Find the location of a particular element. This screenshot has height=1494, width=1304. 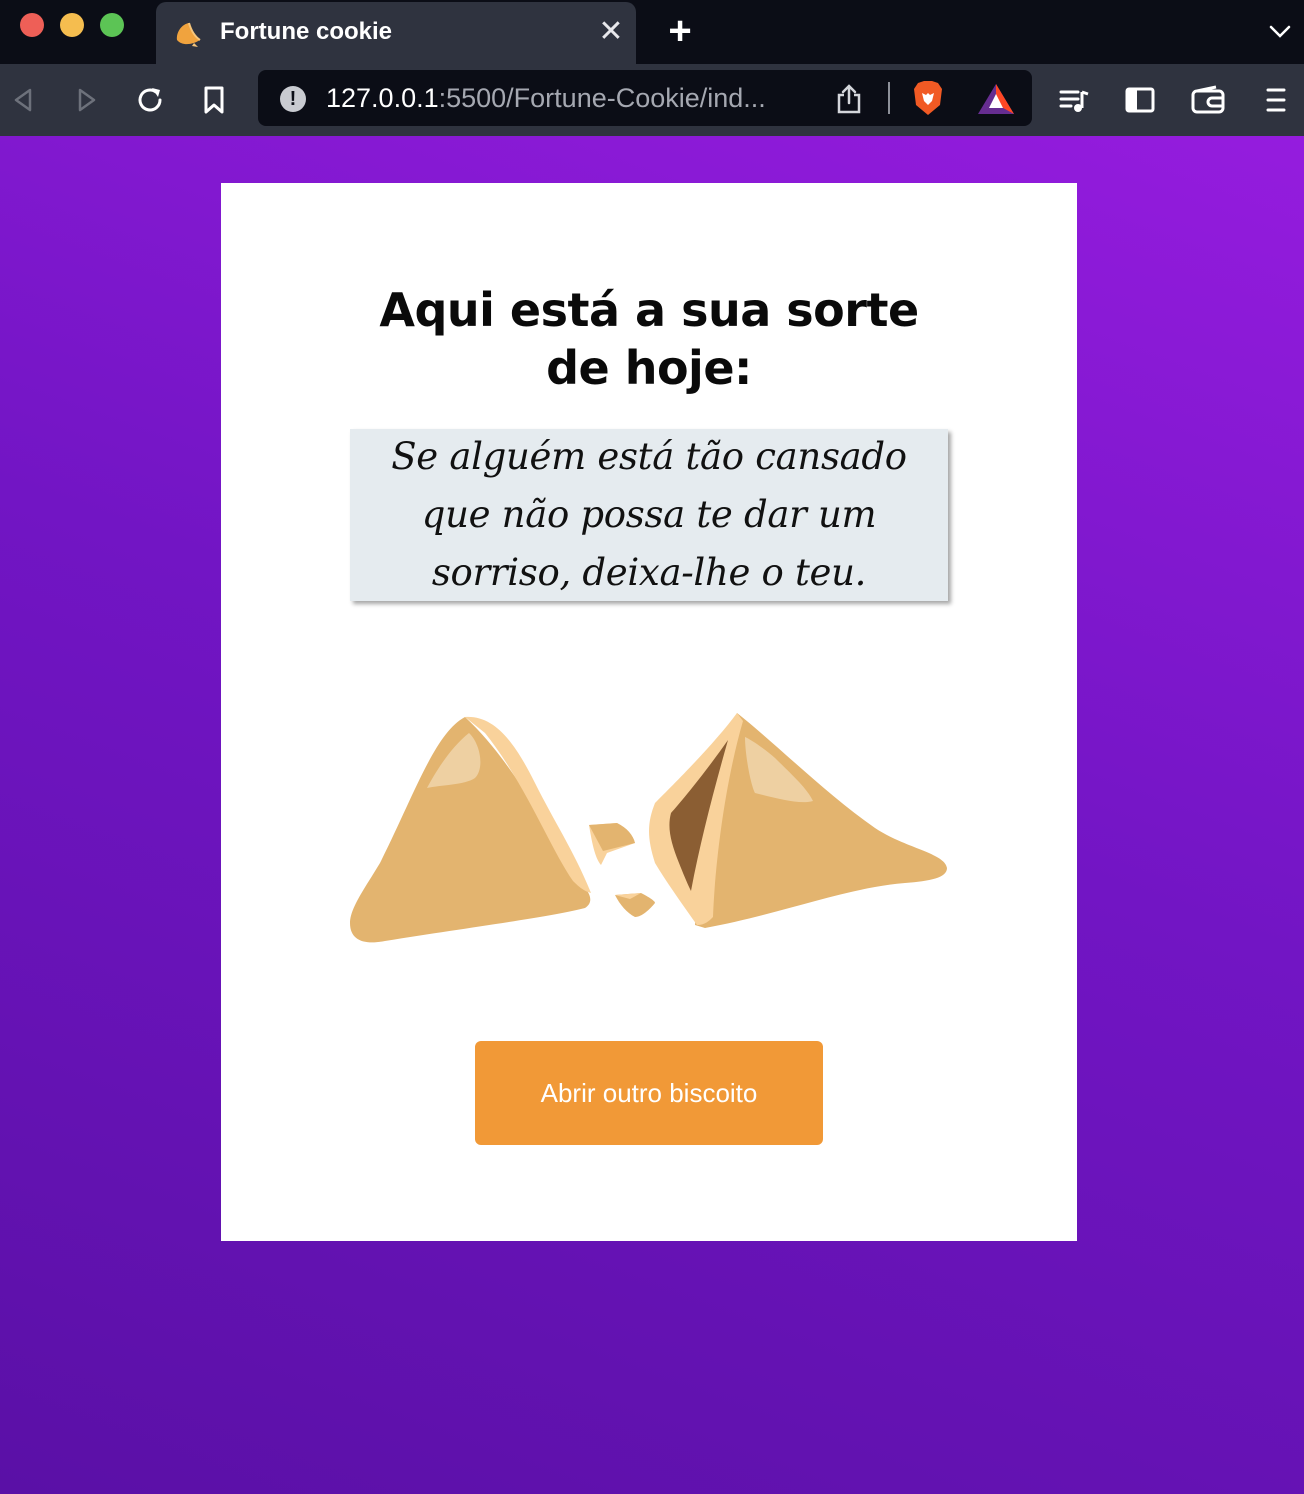

forward-icon is located at coordinates (86, 100).